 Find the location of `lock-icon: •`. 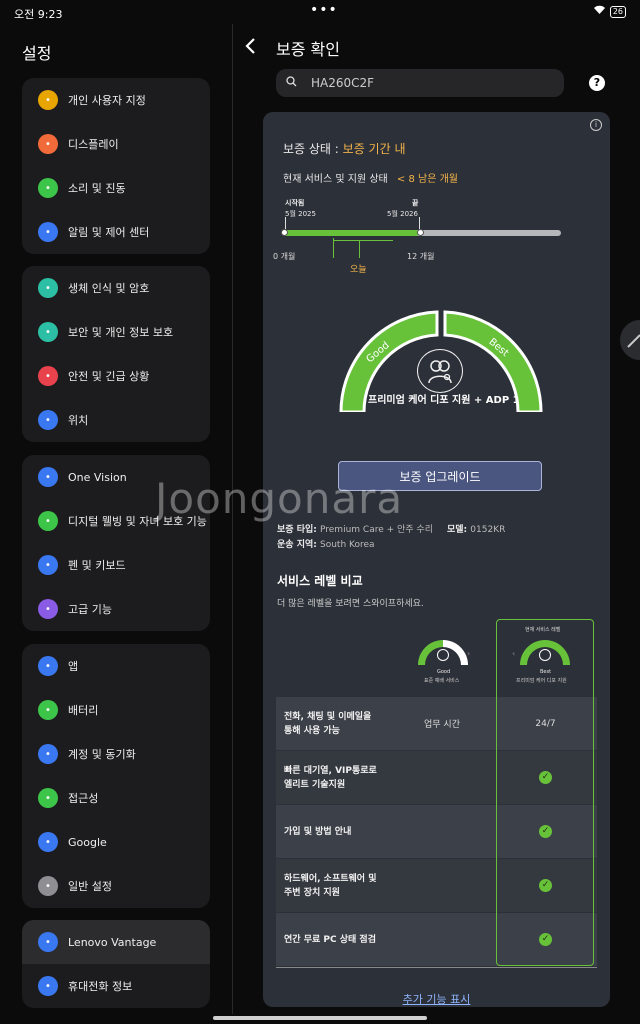

lock-icon: • is located at coordinates (48, 288).